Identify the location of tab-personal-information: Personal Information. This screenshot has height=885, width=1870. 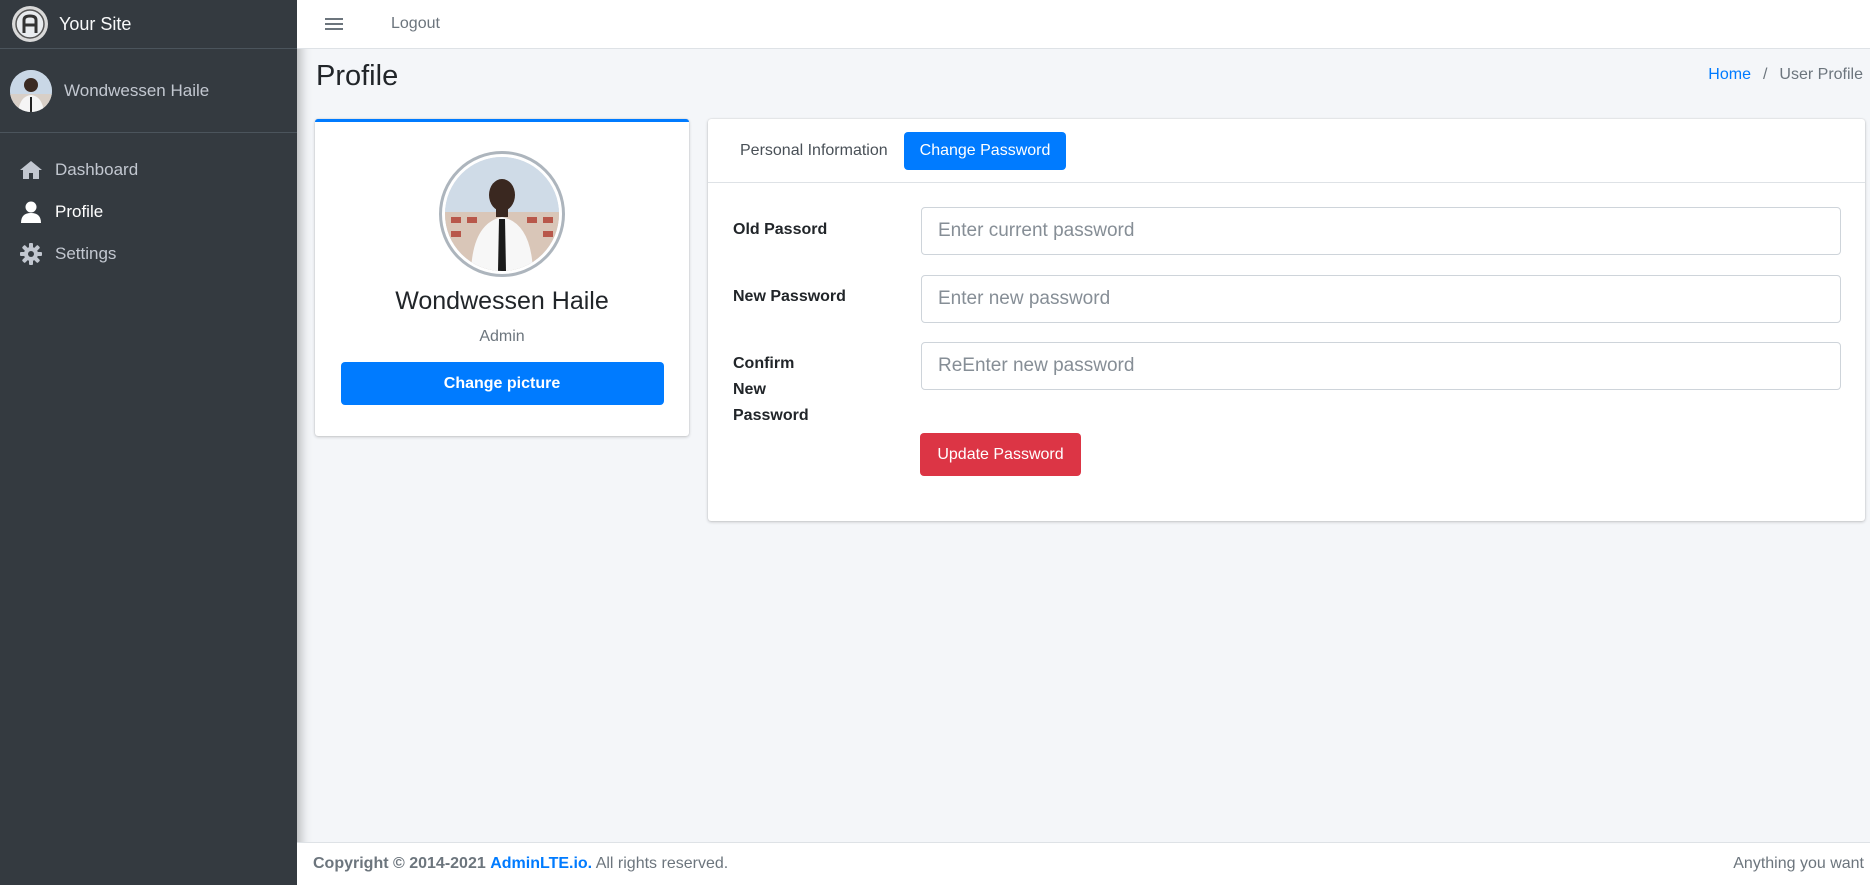
(814, 151).